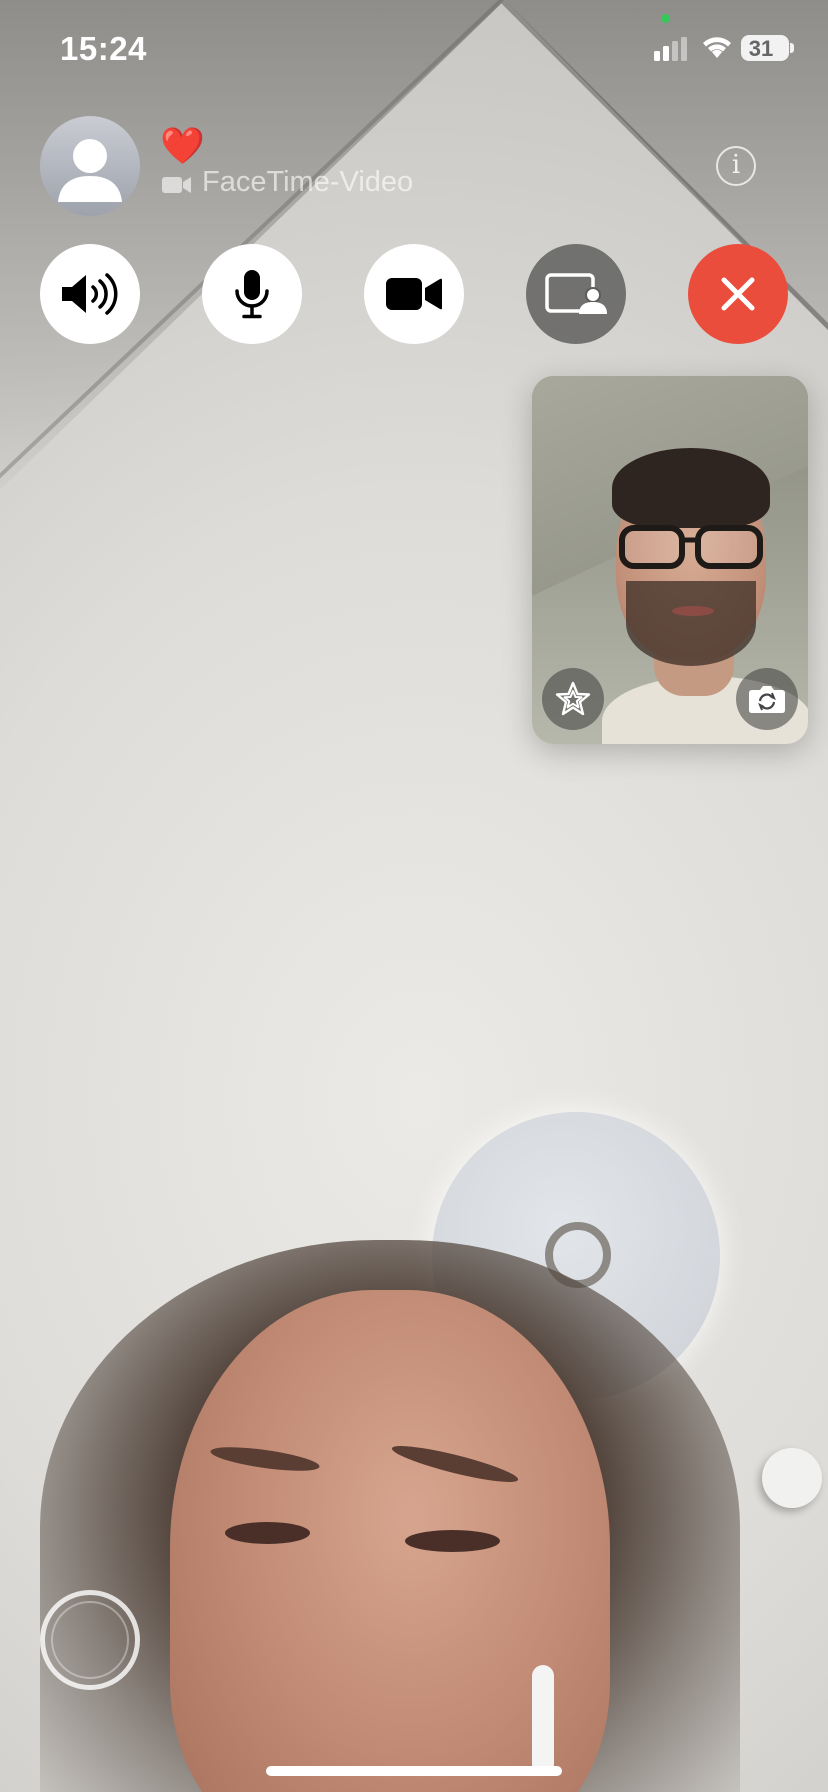 This screenshot has height=1792, width=828. I want to click on self-mouth, so click(693, 611).